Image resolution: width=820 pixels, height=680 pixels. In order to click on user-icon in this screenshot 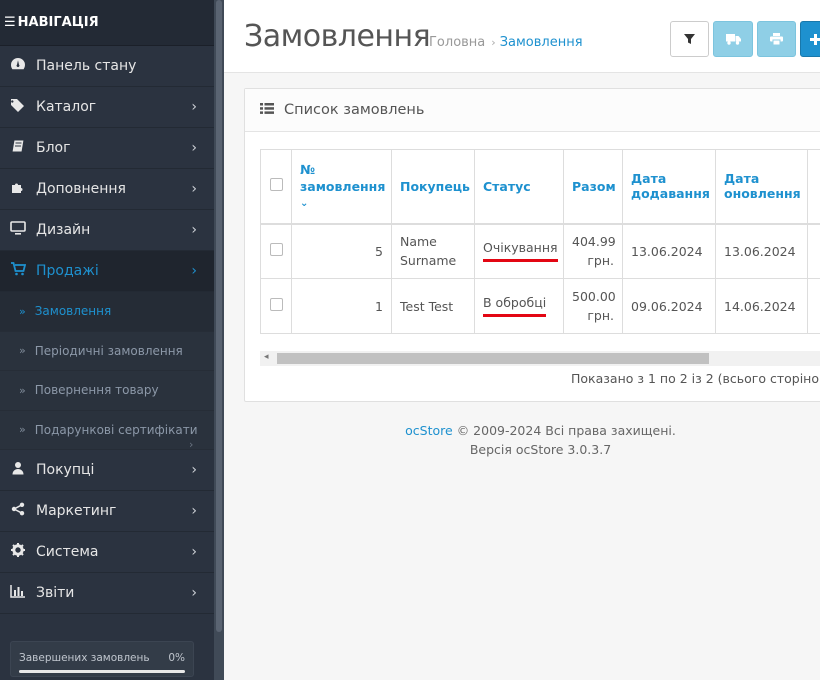, I will do `click(18, 470)`.